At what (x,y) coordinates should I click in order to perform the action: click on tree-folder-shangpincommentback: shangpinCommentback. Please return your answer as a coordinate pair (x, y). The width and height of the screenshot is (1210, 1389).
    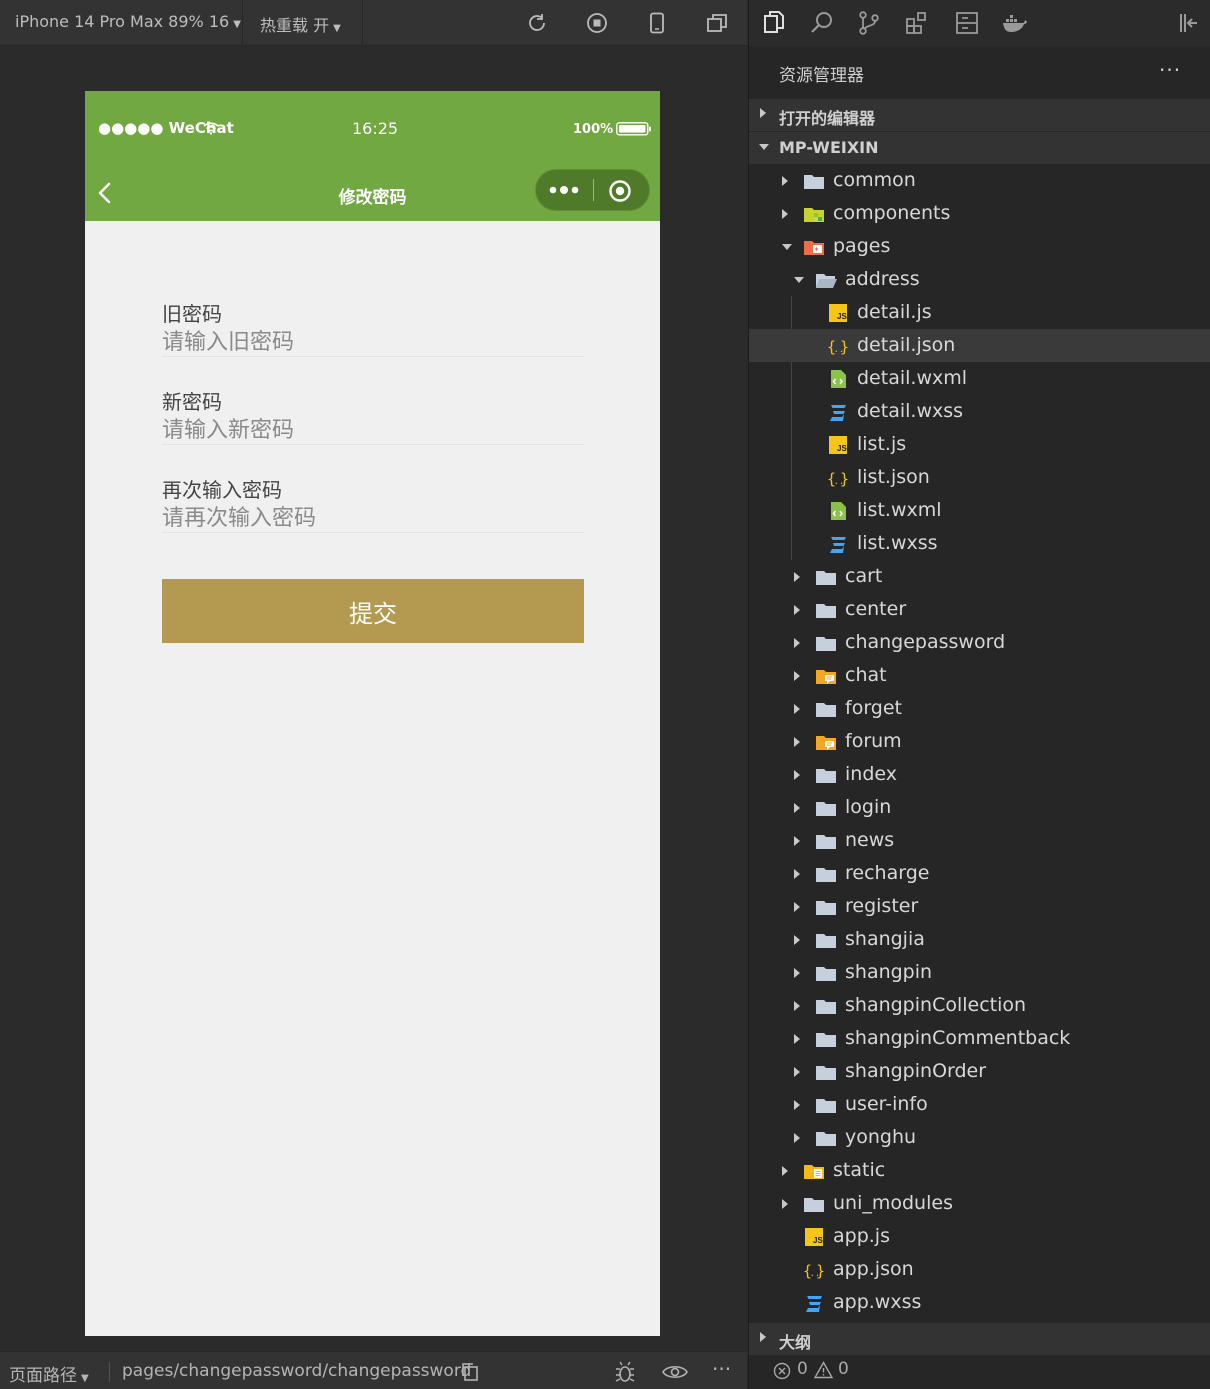
    Looking at the image, I should click on (979, 1038).